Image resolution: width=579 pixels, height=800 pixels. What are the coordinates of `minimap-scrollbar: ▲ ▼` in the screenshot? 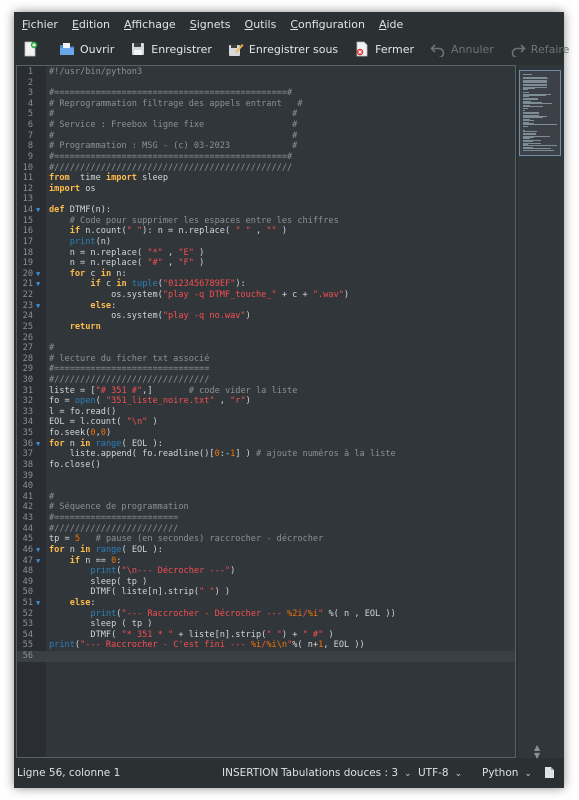 It's located at (541, 412).